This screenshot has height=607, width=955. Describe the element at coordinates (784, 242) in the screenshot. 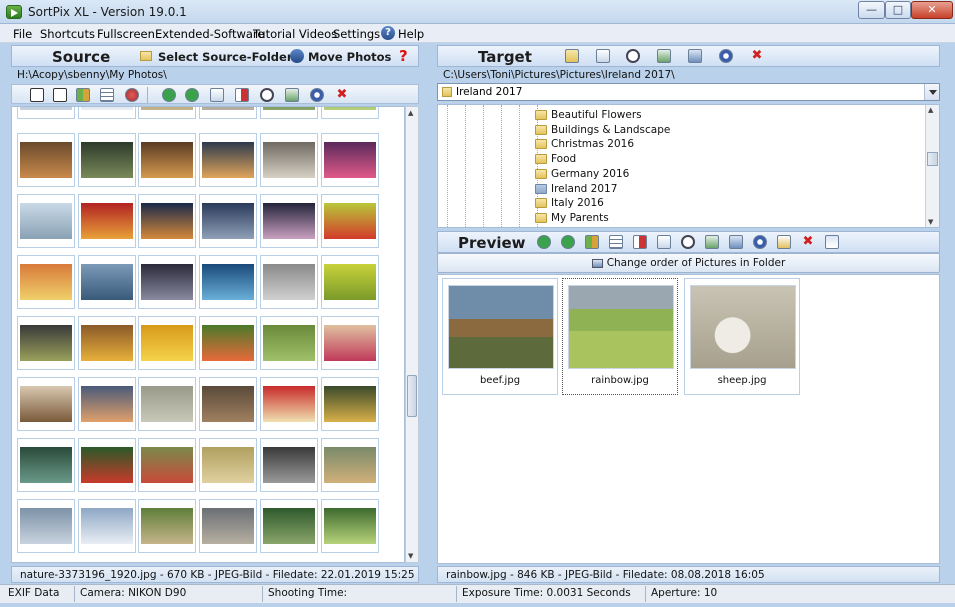

I see `slideshow-icon` at that location.